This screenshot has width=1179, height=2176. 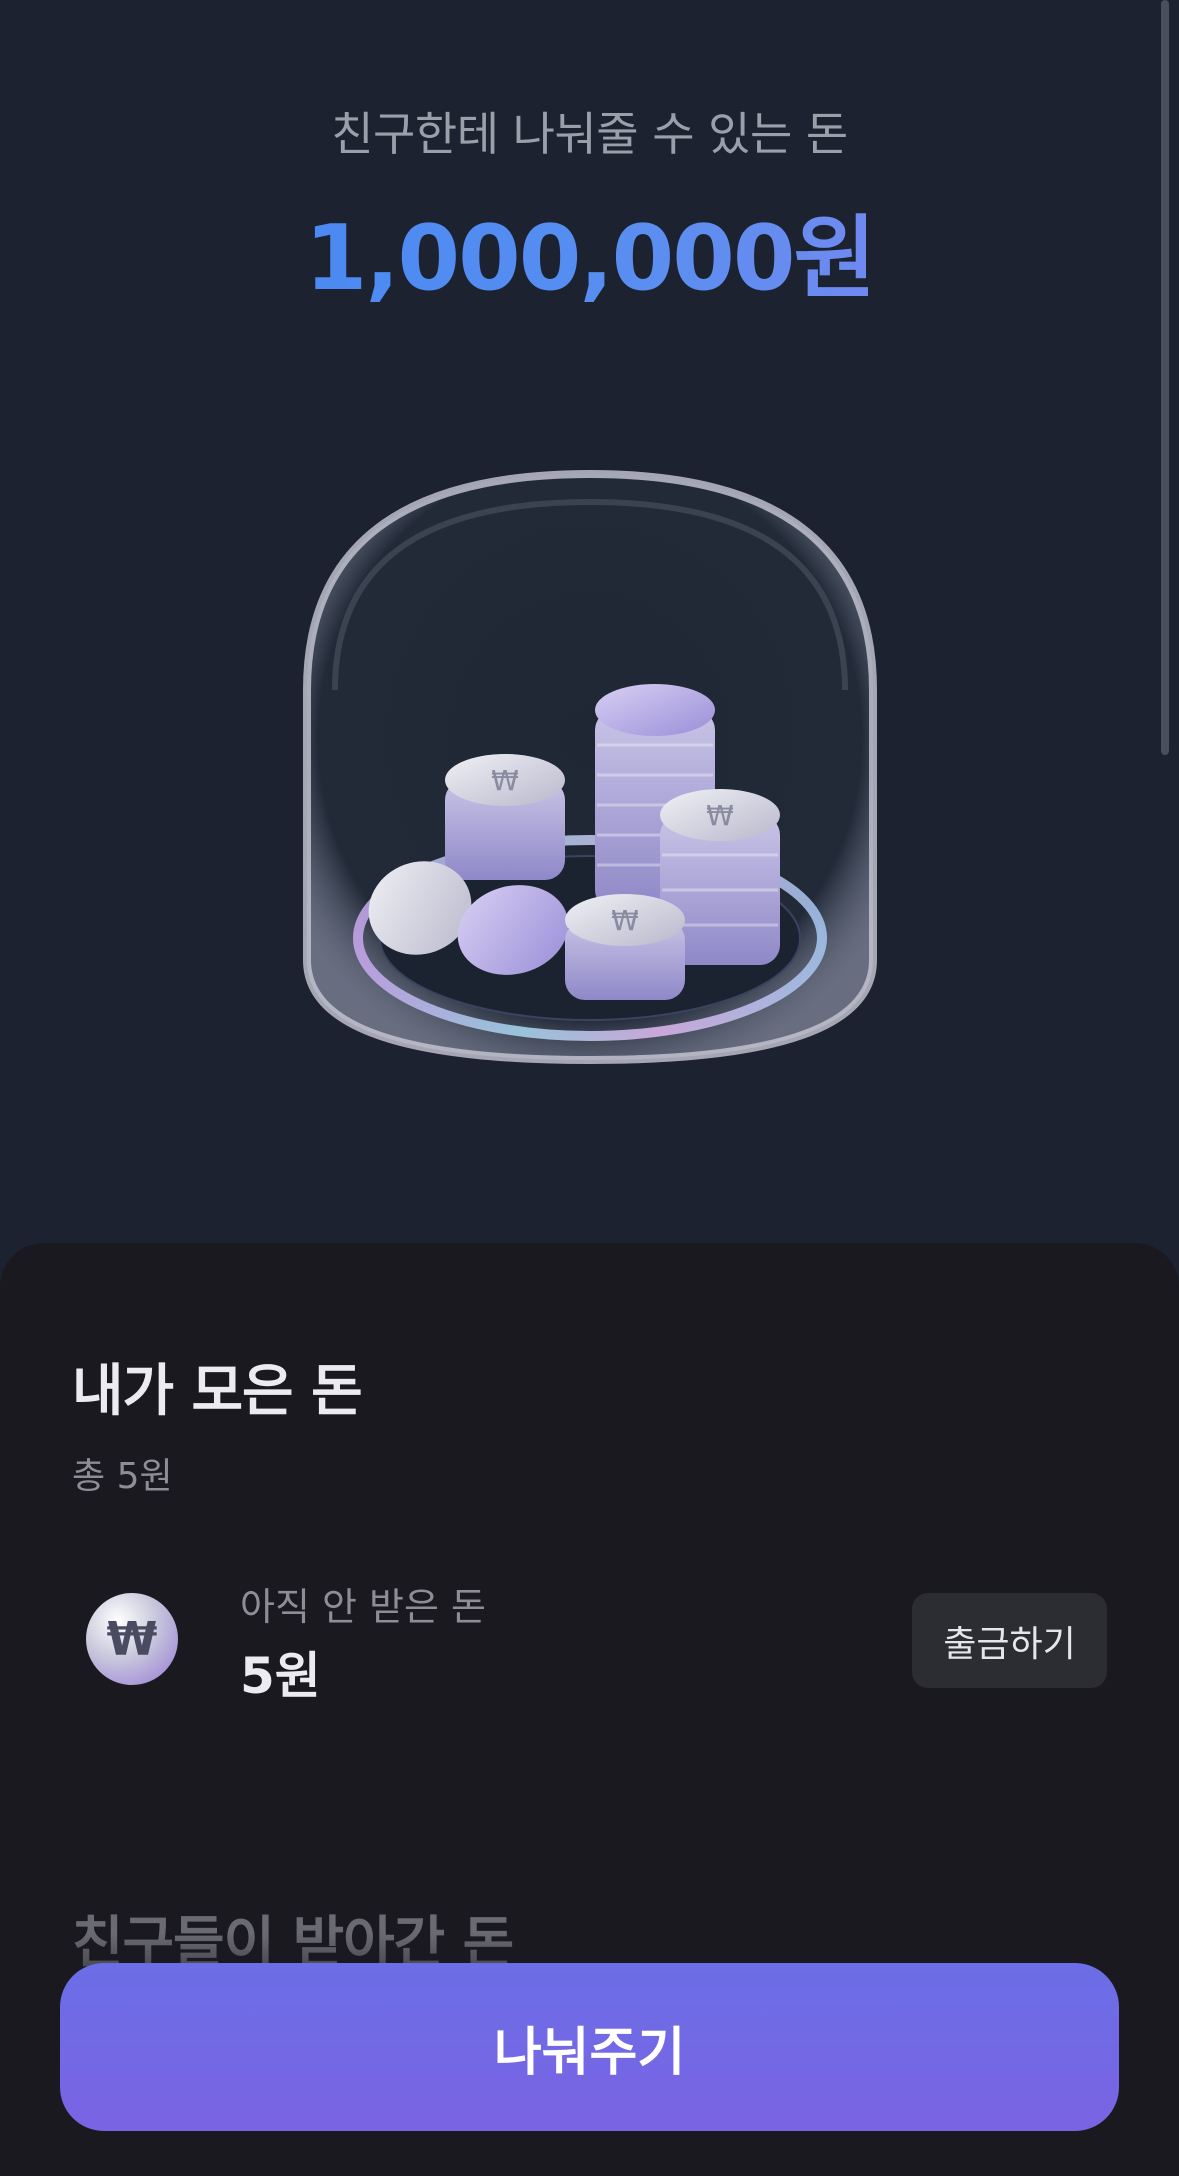 I want to click on shareable-money-label: 친구한테 나눠줄 수 있는 돈, so click(x=589, y=134).